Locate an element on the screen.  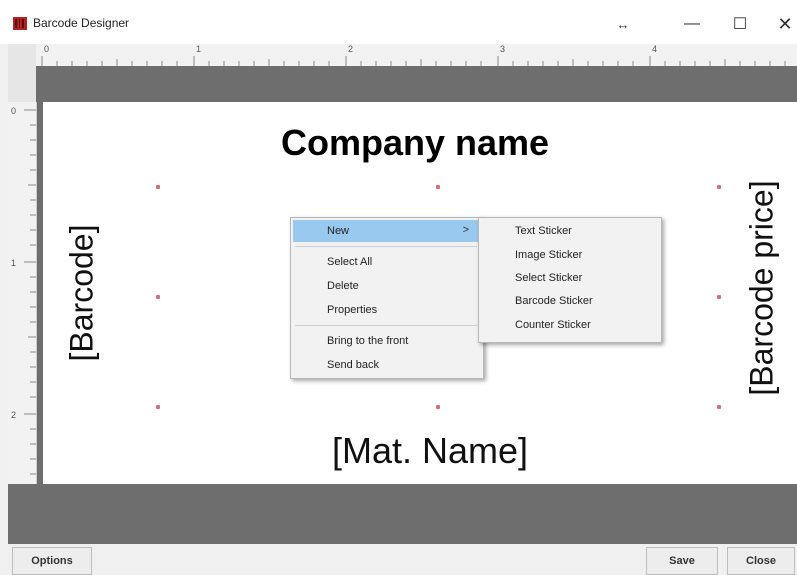
app-icon is located at coordinates (20, 23).